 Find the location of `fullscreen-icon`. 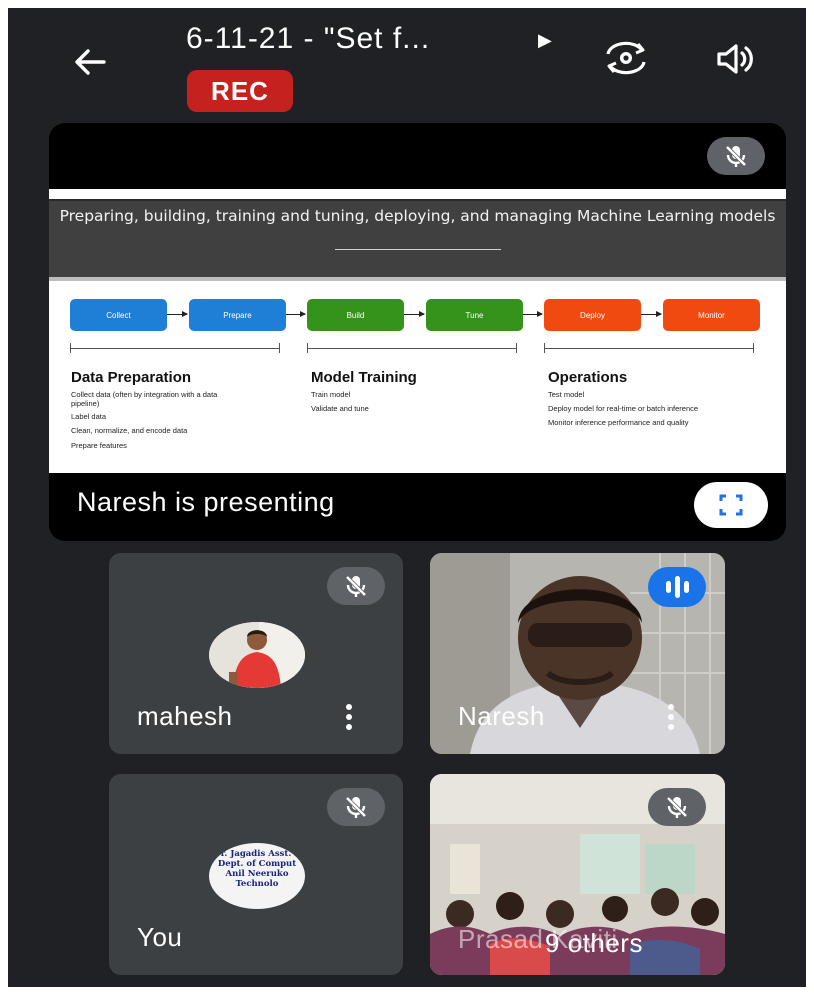

fullscreen-icon is located at coordinates (731, 505).